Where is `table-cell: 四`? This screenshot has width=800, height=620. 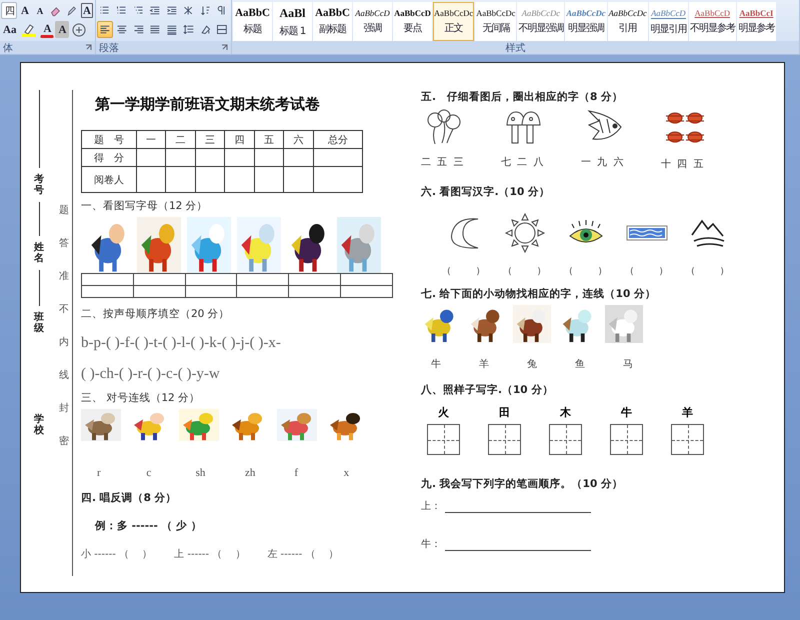 table-cell: 四 is located at coordinates (239, 139).